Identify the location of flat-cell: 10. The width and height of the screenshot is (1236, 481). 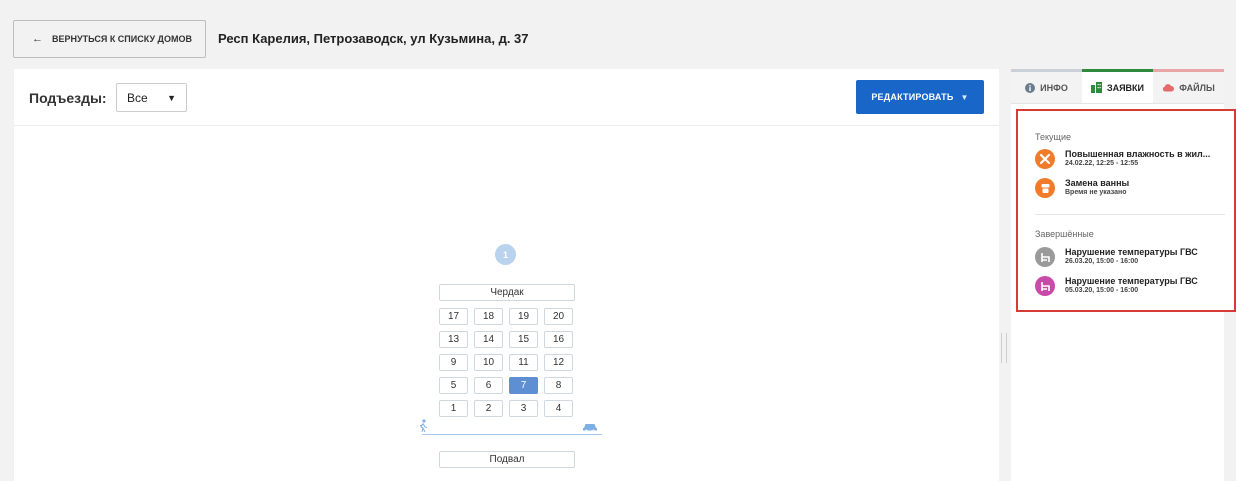
(488, 362).